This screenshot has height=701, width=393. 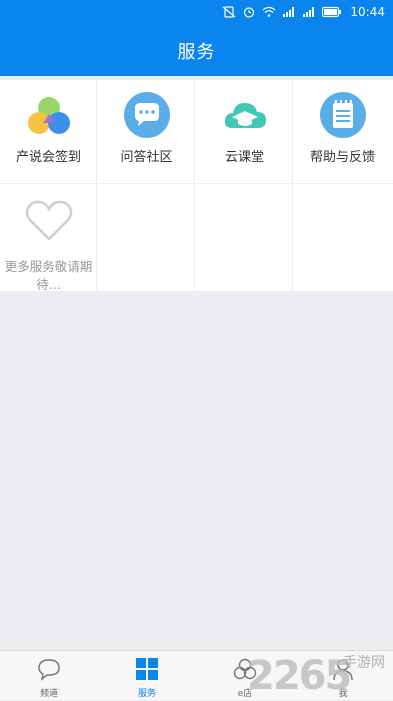 What do you see at coordinates (49, 115) in the screenshot?
I see `triangle-circles-icon` at bounding box center [49, 115].